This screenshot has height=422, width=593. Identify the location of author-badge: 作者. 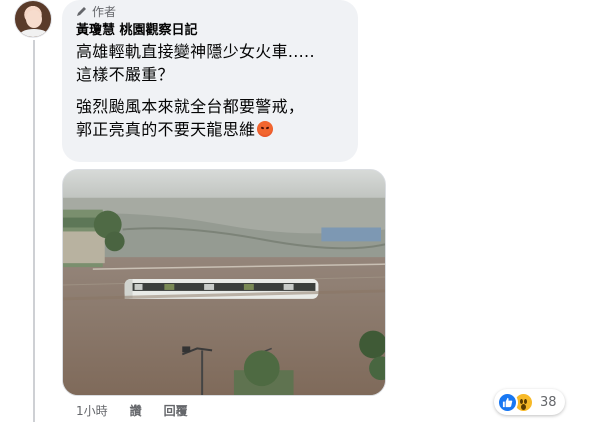
(211, 11).